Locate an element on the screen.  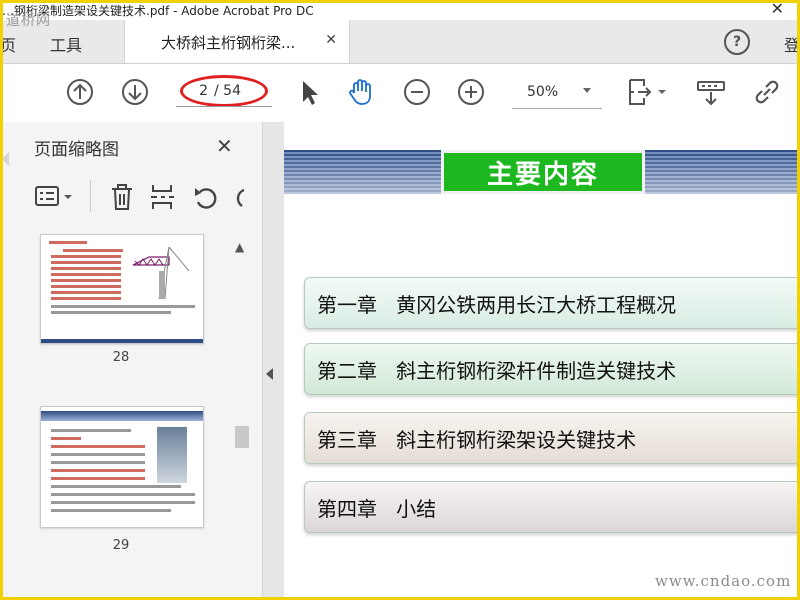
extract-pages-icon is located at coordinates (162, 197).